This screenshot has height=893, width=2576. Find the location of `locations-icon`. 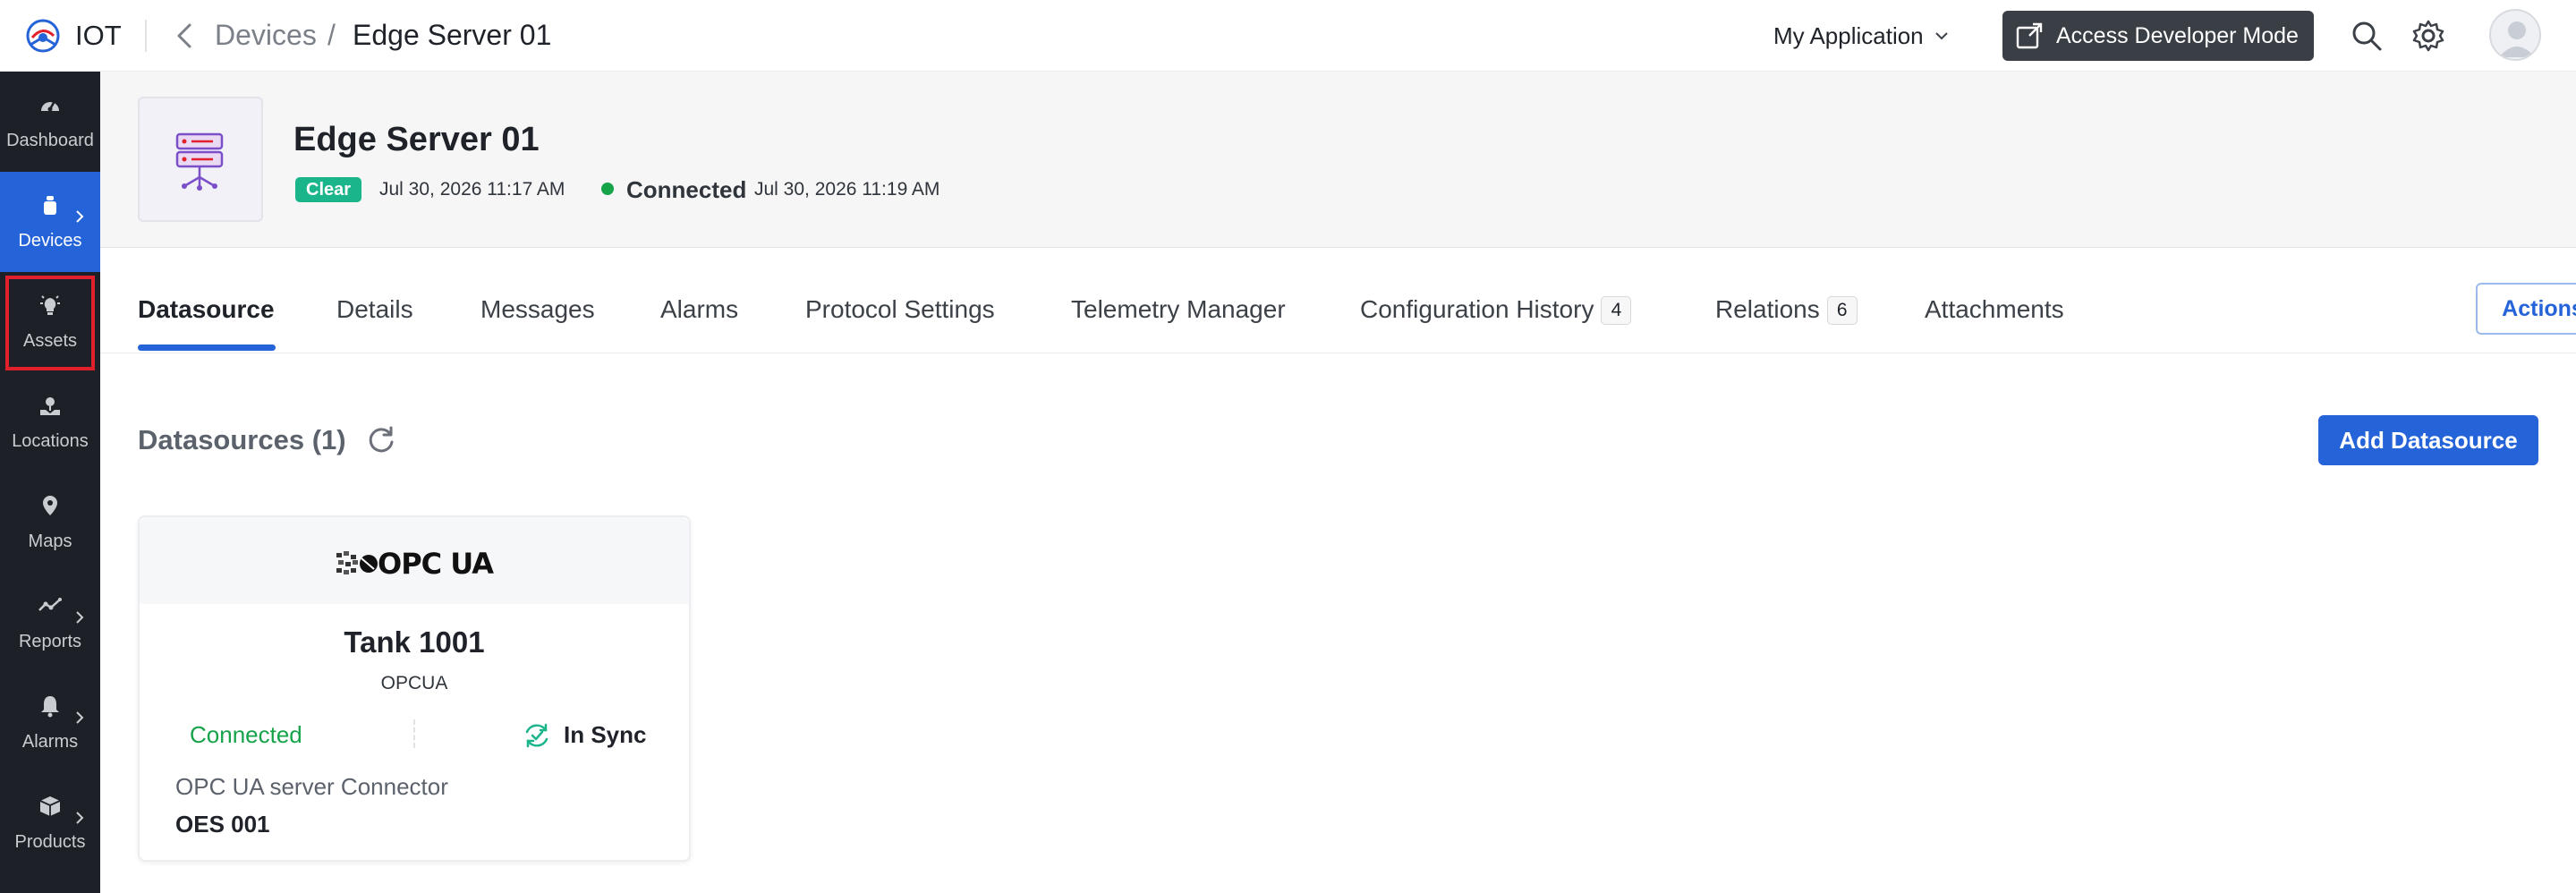

locations-icon is located at coordinates (50, 406).